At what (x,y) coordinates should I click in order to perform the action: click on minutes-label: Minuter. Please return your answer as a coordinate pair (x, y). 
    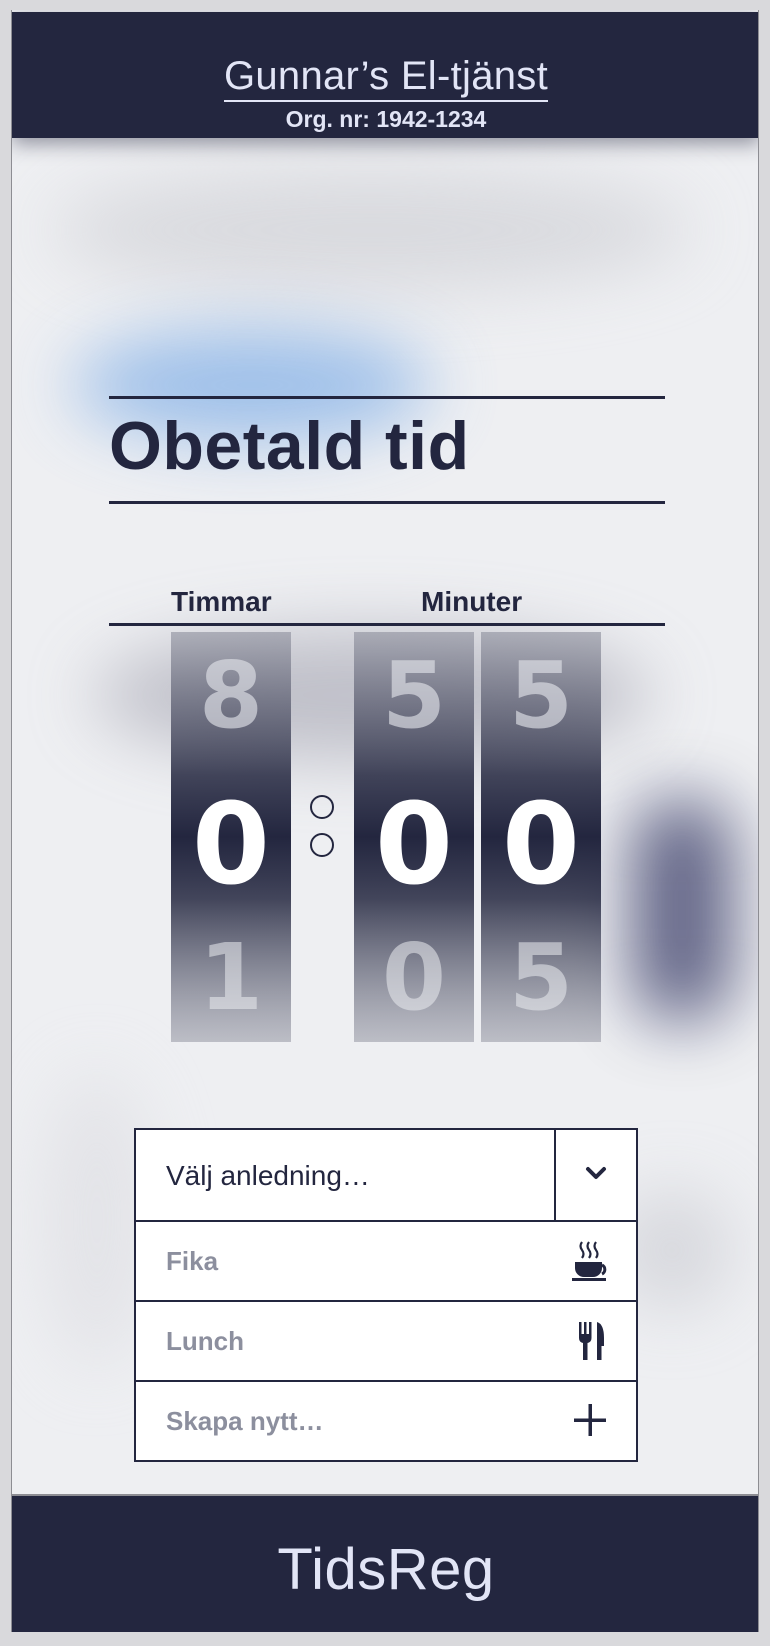
    Looking at the image, I should click on (472, 601).